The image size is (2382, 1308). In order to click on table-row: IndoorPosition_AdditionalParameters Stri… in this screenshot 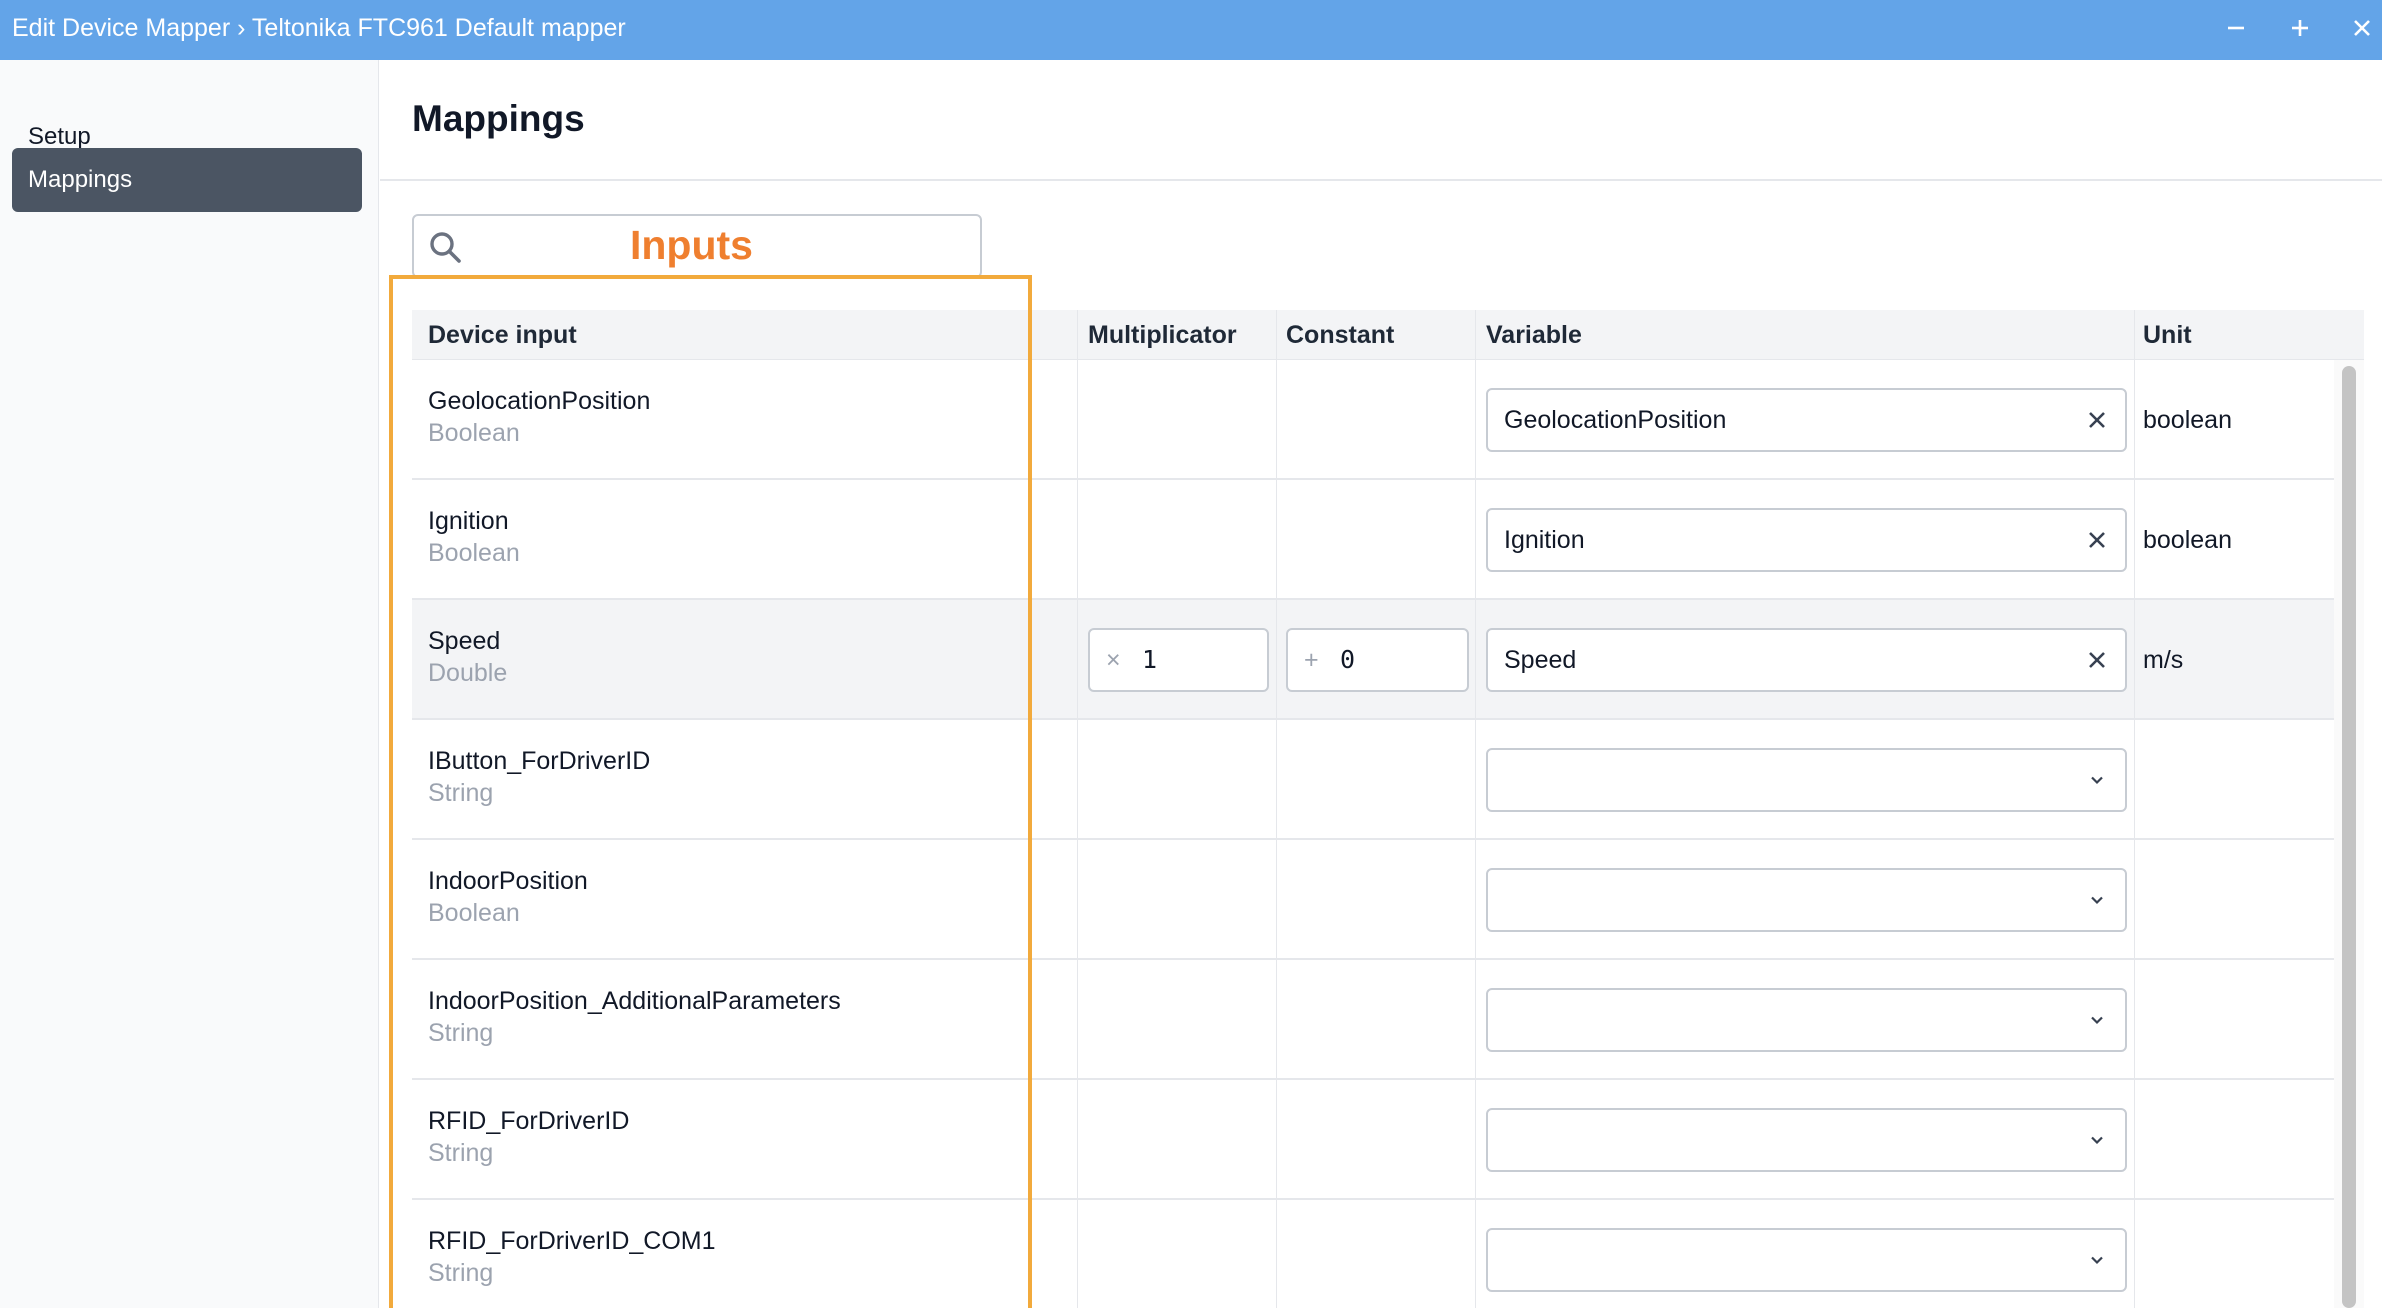, I will do `click(1373, 1020)`.